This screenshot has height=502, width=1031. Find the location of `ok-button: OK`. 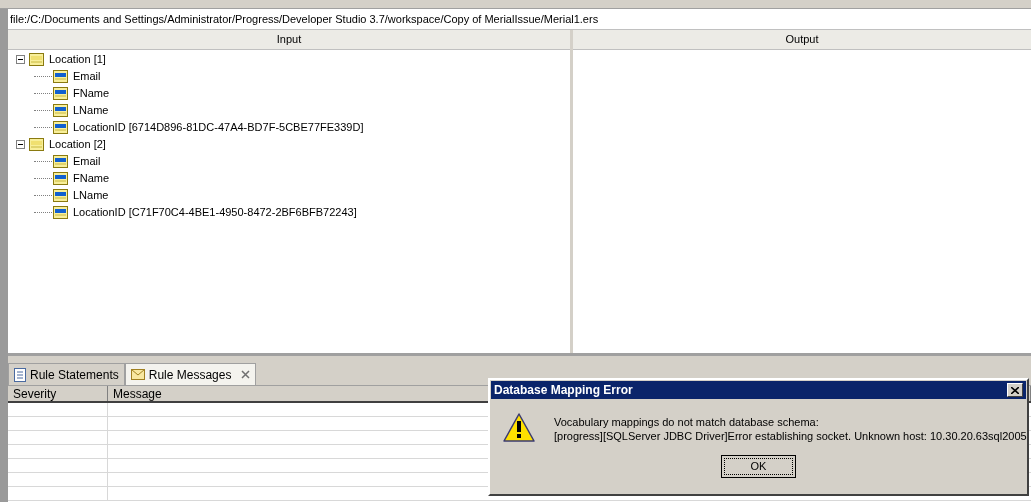

ok-button: OK is located at coordinates (758, 466).